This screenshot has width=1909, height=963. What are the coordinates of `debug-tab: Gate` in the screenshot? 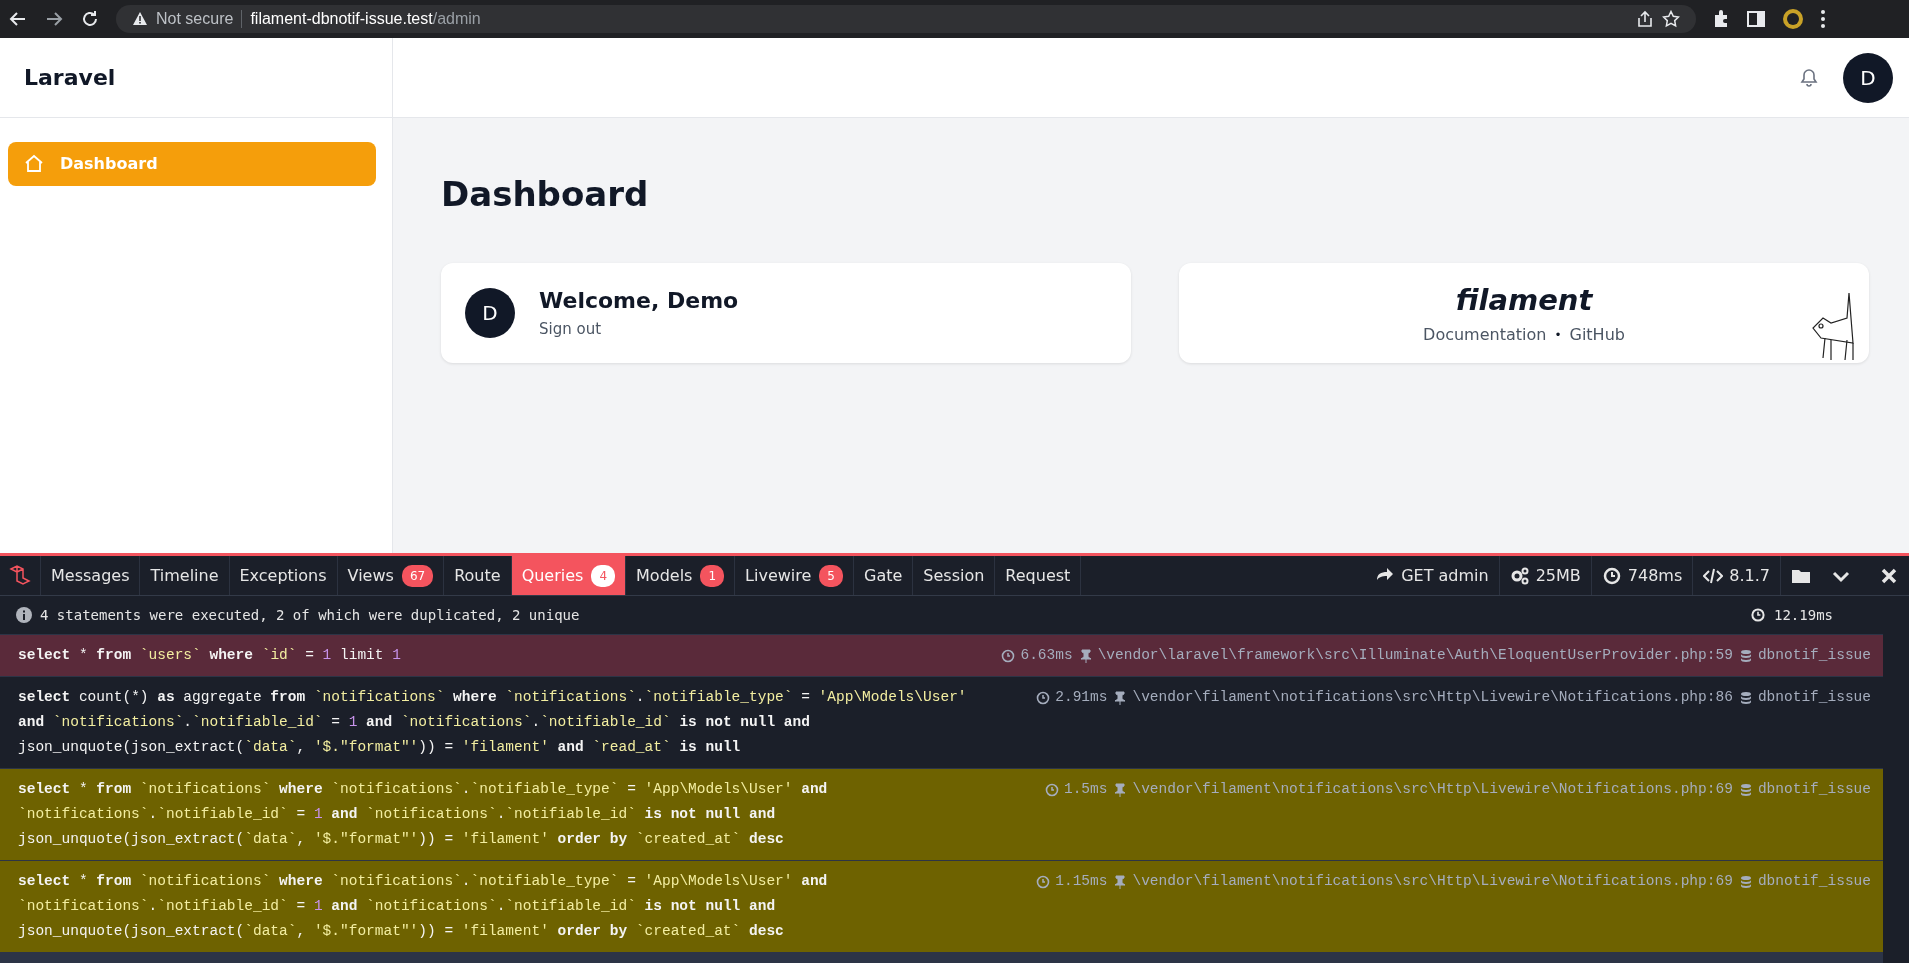 It's located at (884, 575).